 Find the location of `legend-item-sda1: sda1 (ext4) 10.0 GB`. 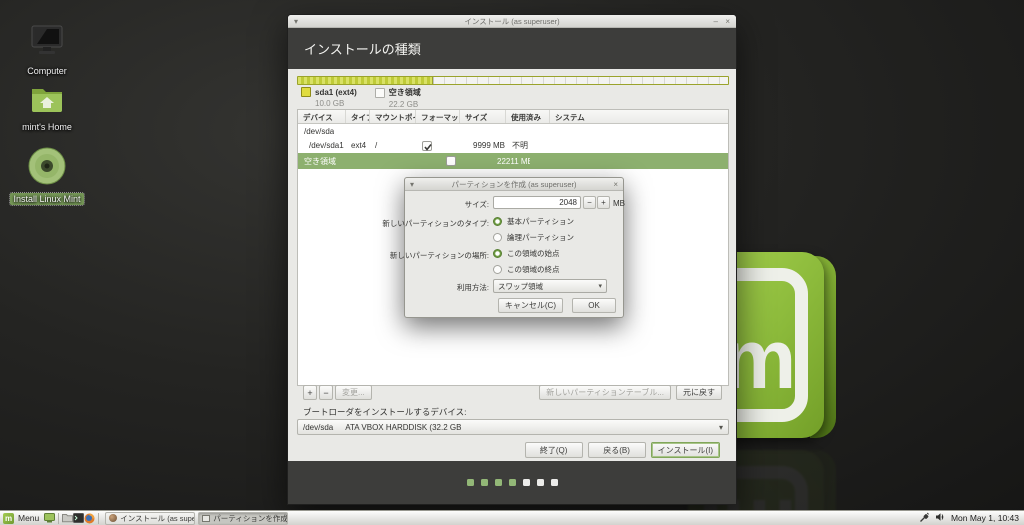

legend-item-sda1: sda1 (ext4) 10.0 GB is located at coordinates (329, 98).